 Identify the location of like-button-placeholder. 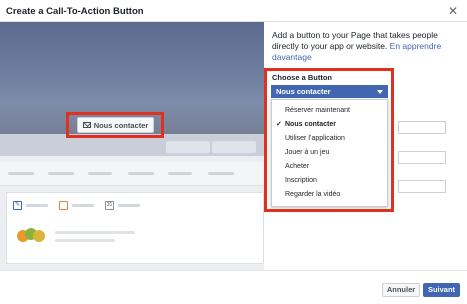
(188, 147).